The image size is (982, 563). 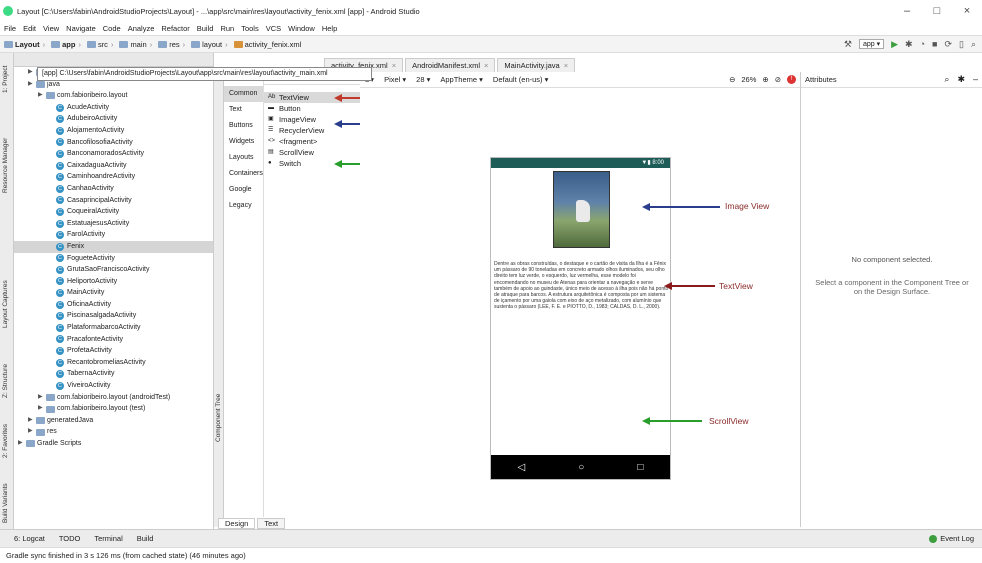 I want to click on tree-item: ▶ res, so click(x=113, y=432).